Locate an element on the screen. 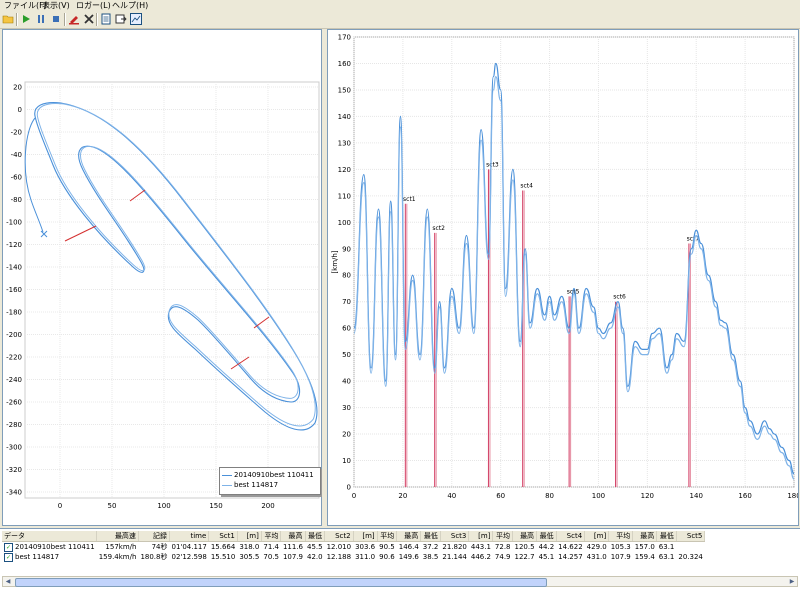 Image resolution: width=800 pixels, height=590 pixels. table-cell: 303.6 is located at coordinates (365, 547).